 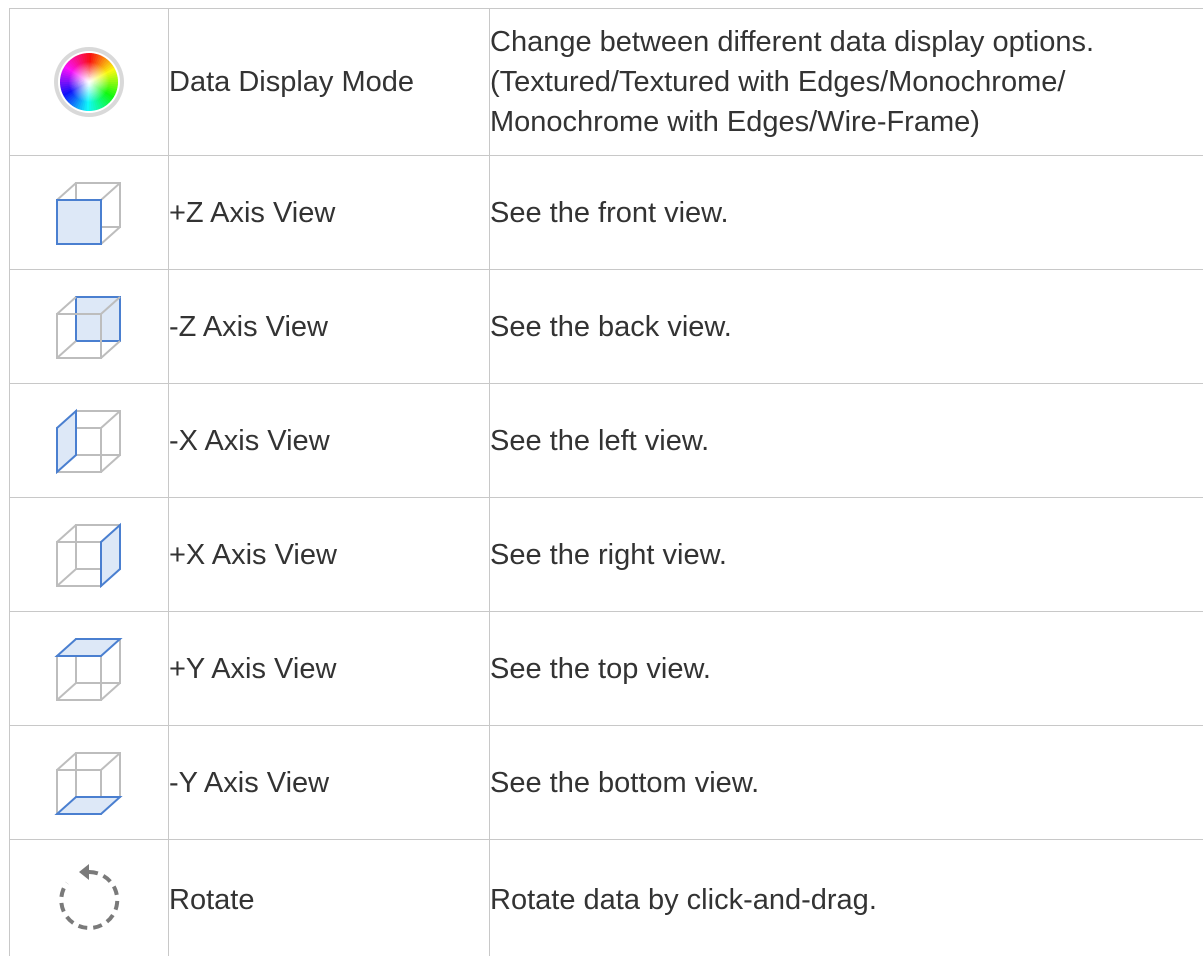 What do you see at coordinates (89, 327) in the screenshot?
I see `minus-z-axis-view-icon` at bounding box center [89, 327].